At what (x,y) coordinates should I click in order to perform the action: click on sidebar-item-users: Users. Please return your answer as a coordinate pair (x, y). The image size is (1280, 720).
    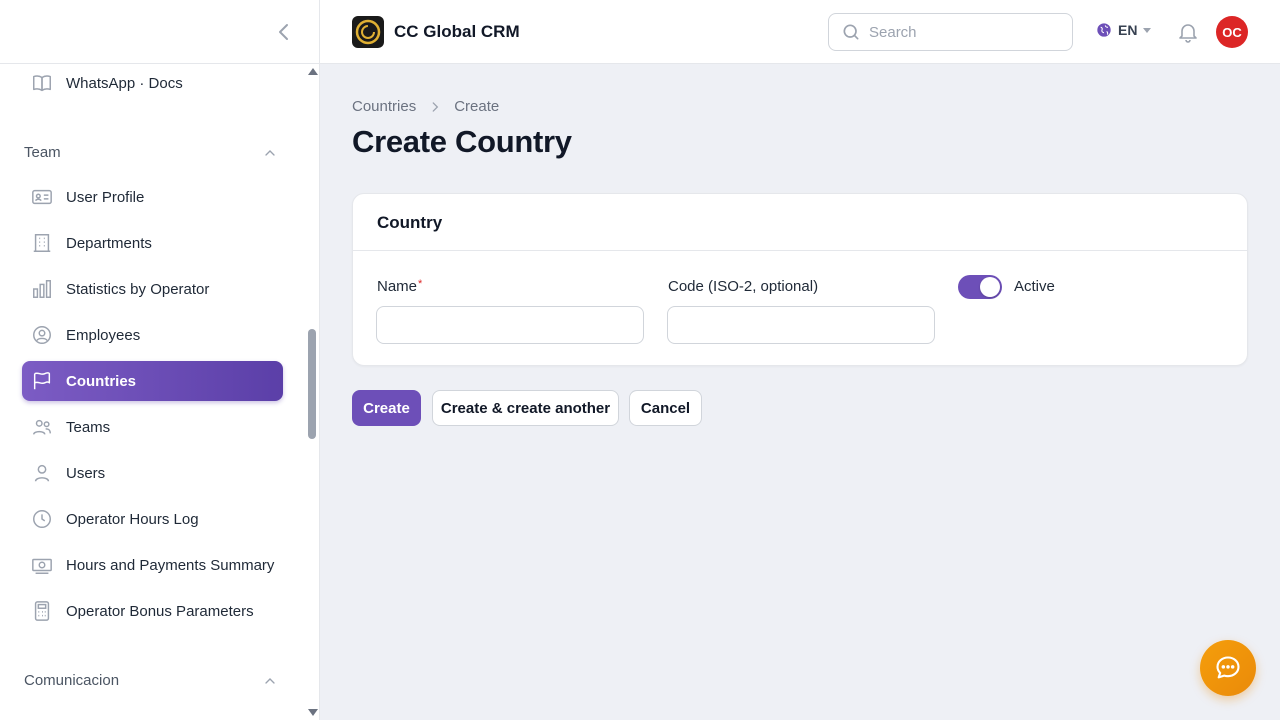
    Looking at the image, I should click on (152, 473).